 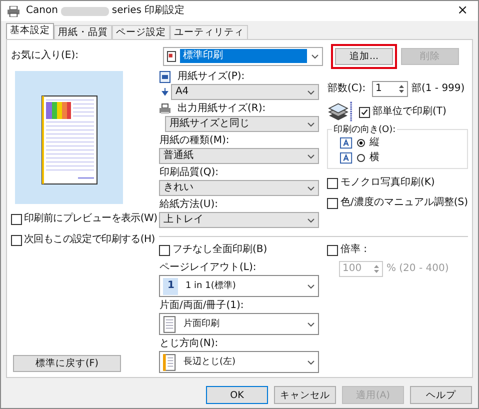 I want to click on button: OK, so click(x=237, y=395).